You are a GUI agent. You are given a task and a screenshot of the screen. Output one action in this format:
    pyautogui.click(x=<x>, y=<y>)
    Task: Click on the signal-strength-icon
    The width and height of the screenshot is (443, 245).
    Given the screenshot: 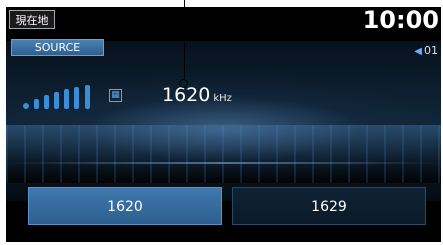 What is the action you would take?
    pyautogui.click(x=63, y=97)
    